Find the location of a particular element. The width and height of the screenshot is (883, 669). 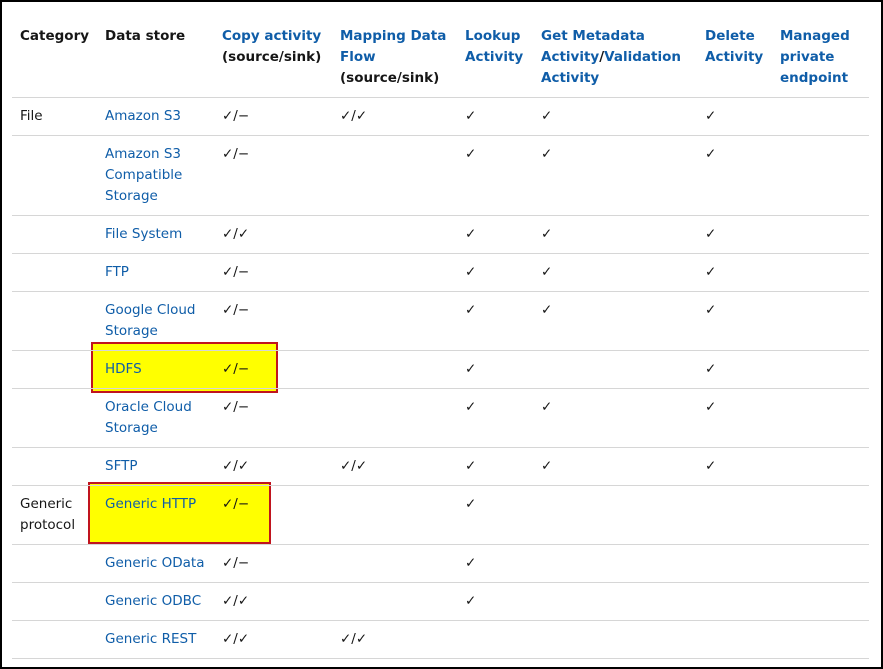

header-copy-activity: Copy activity (source/sink) is located at coordinates (273, 55).